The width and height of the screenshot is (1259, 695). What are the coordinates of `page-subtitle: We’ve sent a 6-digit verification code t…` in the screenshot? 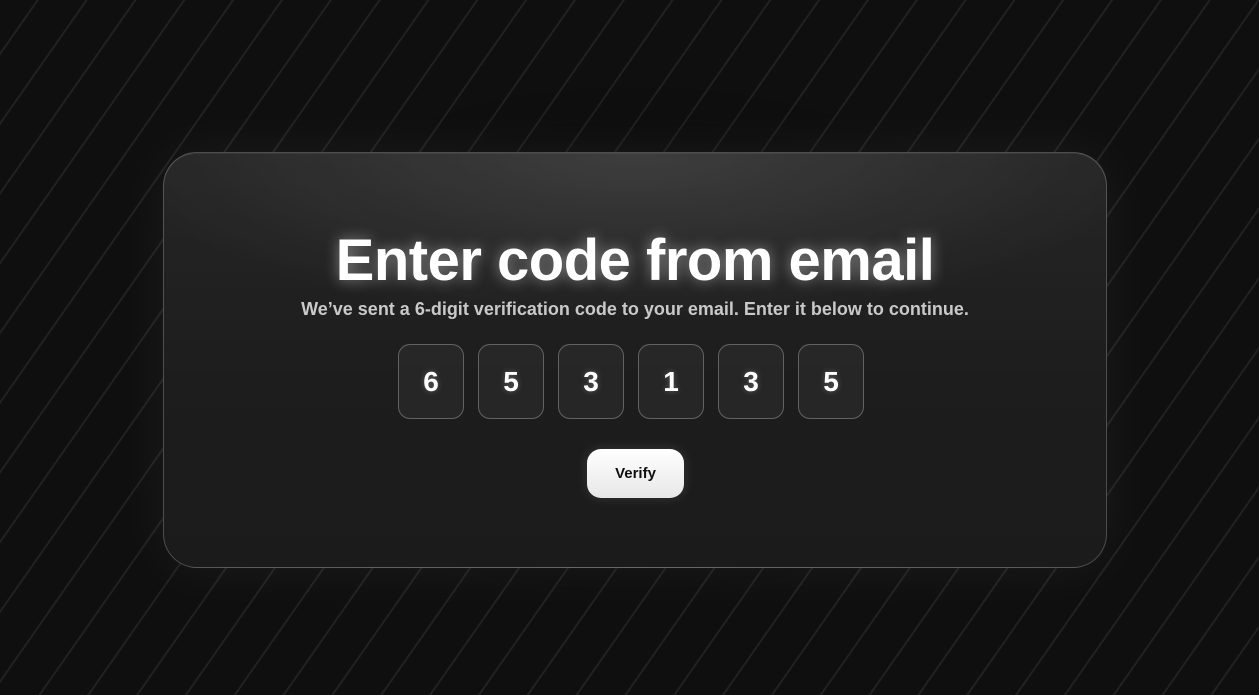 It's located at (635, 309).